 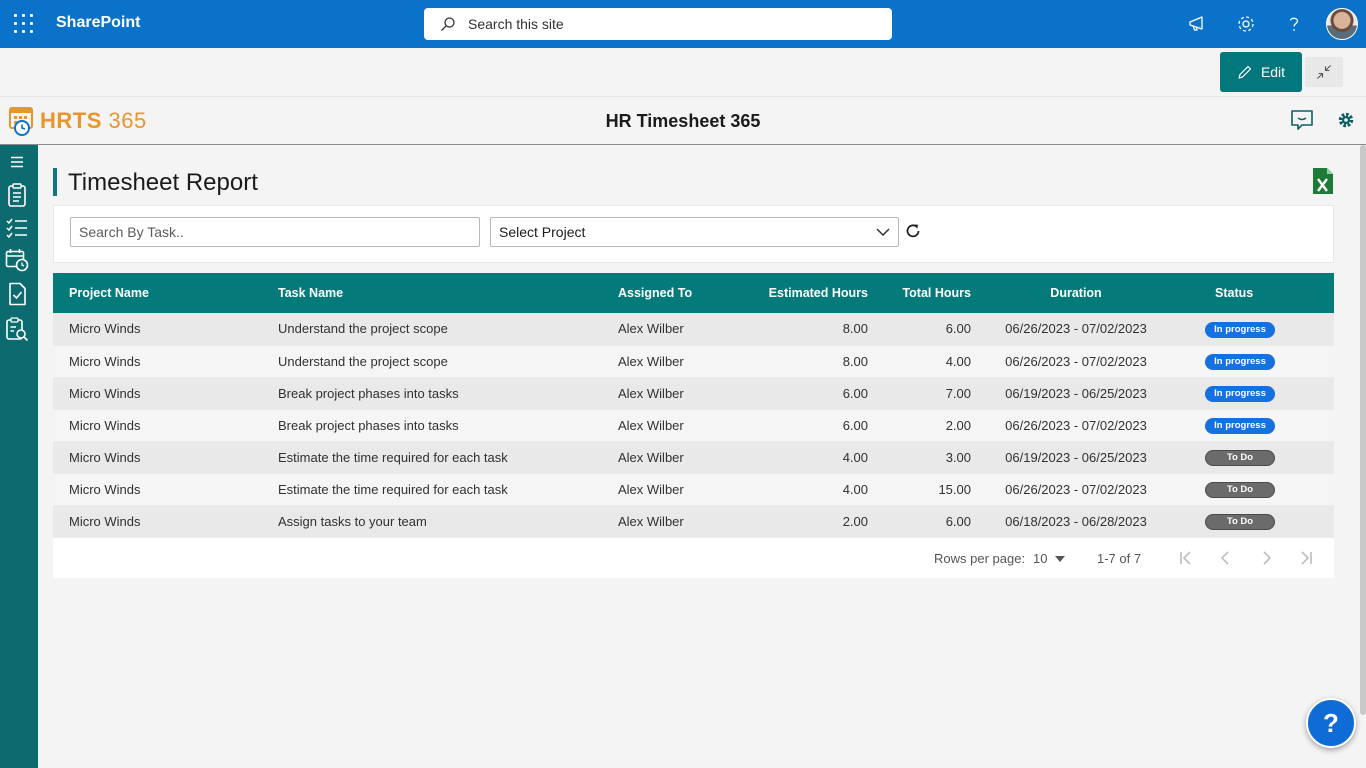 What do you see at coordinates (1306, 558) in the screenshot?
I see `last-page-icon` at bounding box center [1306, 558].